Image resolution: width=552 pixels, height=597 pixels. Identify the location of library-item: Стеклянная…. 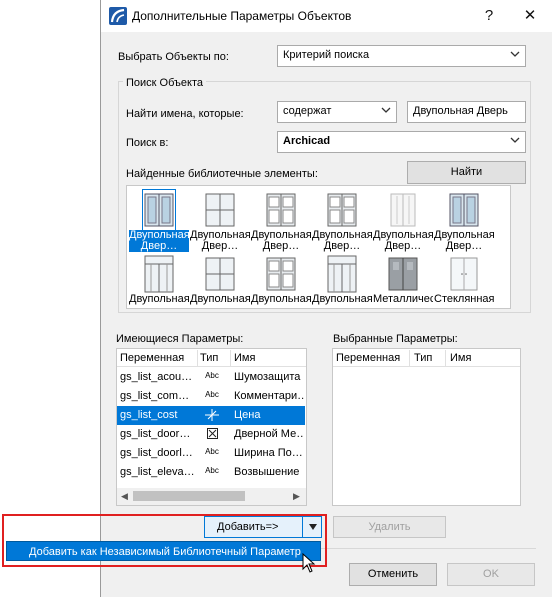
(464, 280).